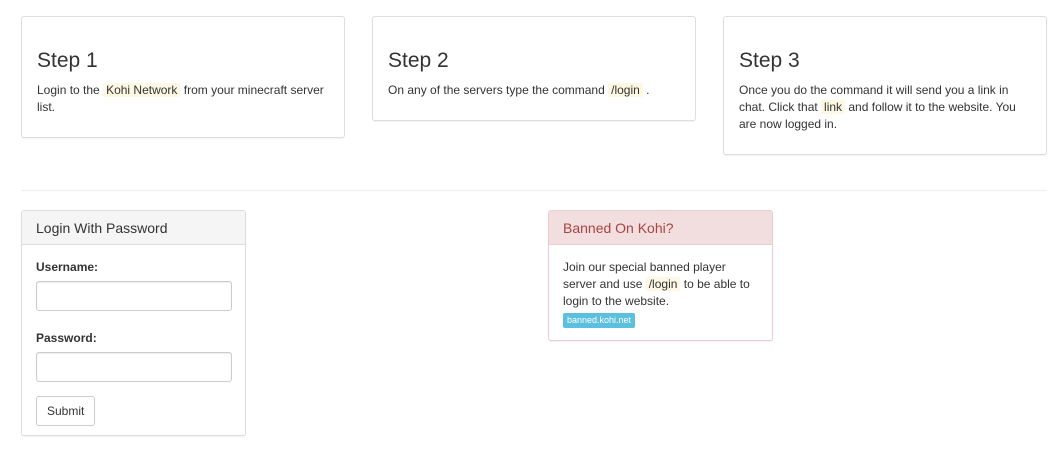  Describe the element at coordinates (646, 90) in the screenshot. I see `step-2-text-after: .` at that location.